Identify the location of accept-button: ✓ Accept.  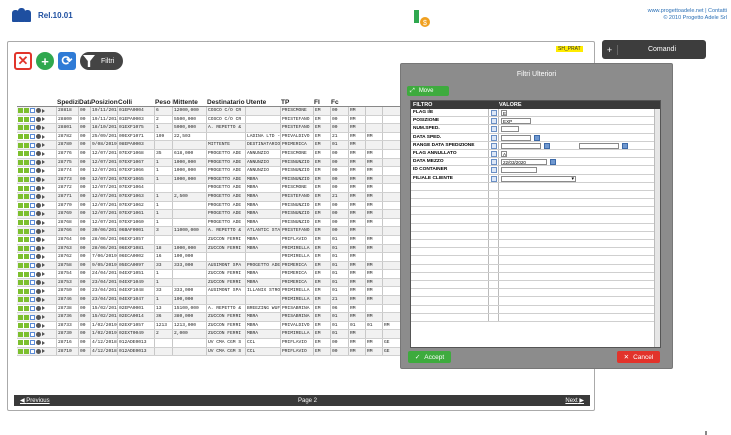
(429, 357).